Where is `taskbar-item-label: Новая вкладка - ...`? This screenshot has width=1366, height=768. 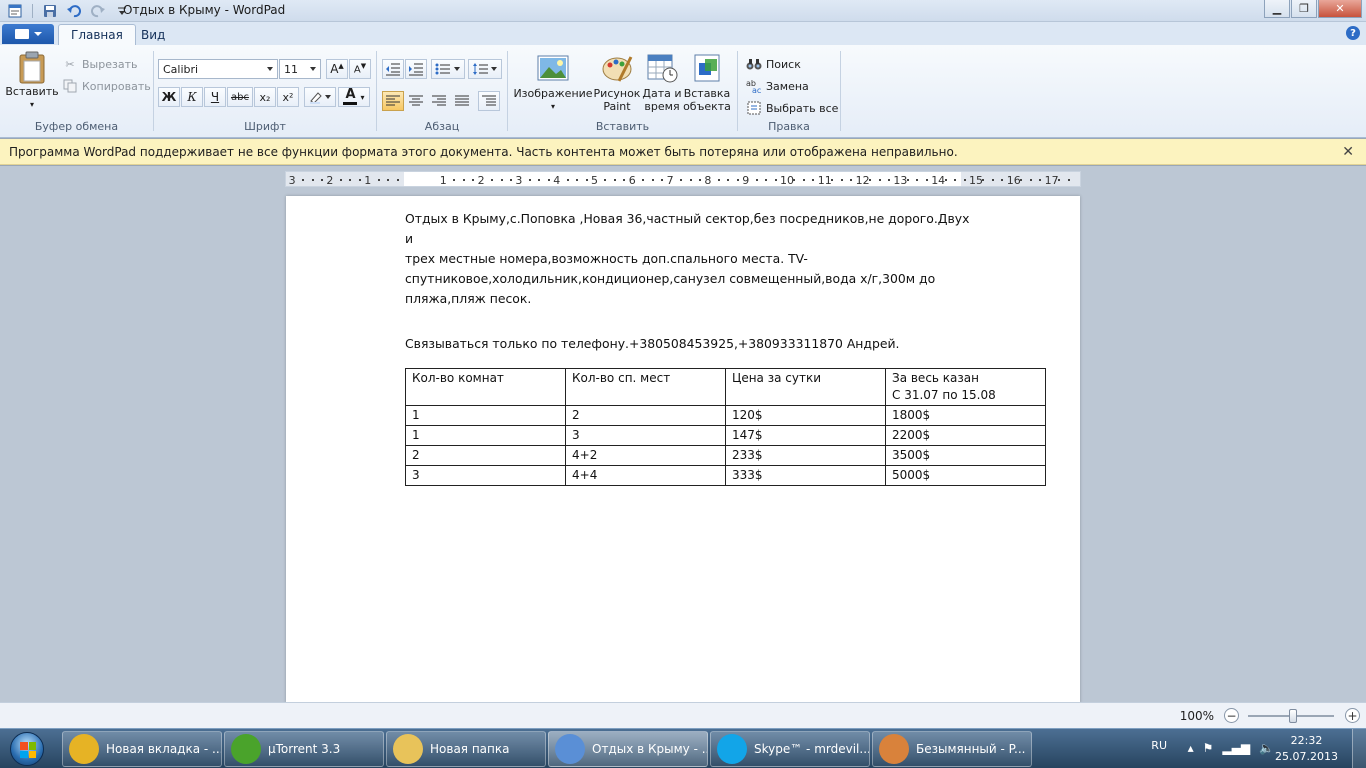
taskbar-item-label: Новая вкладка - ... is located at coordinates (164, 749).